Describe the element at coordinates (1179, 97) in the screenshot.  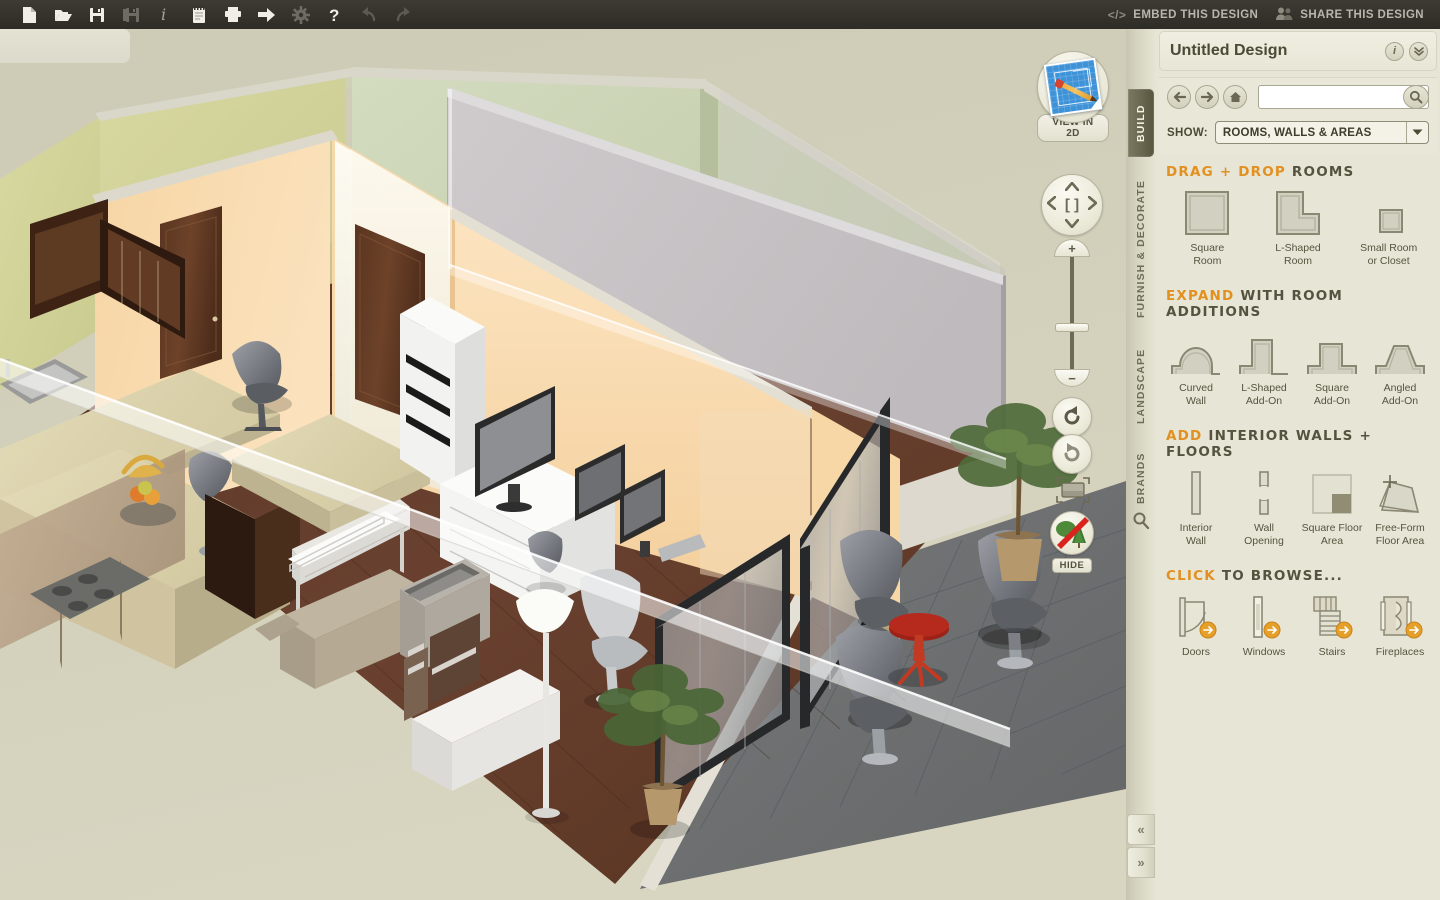
I see `nav-back-button` at that location.